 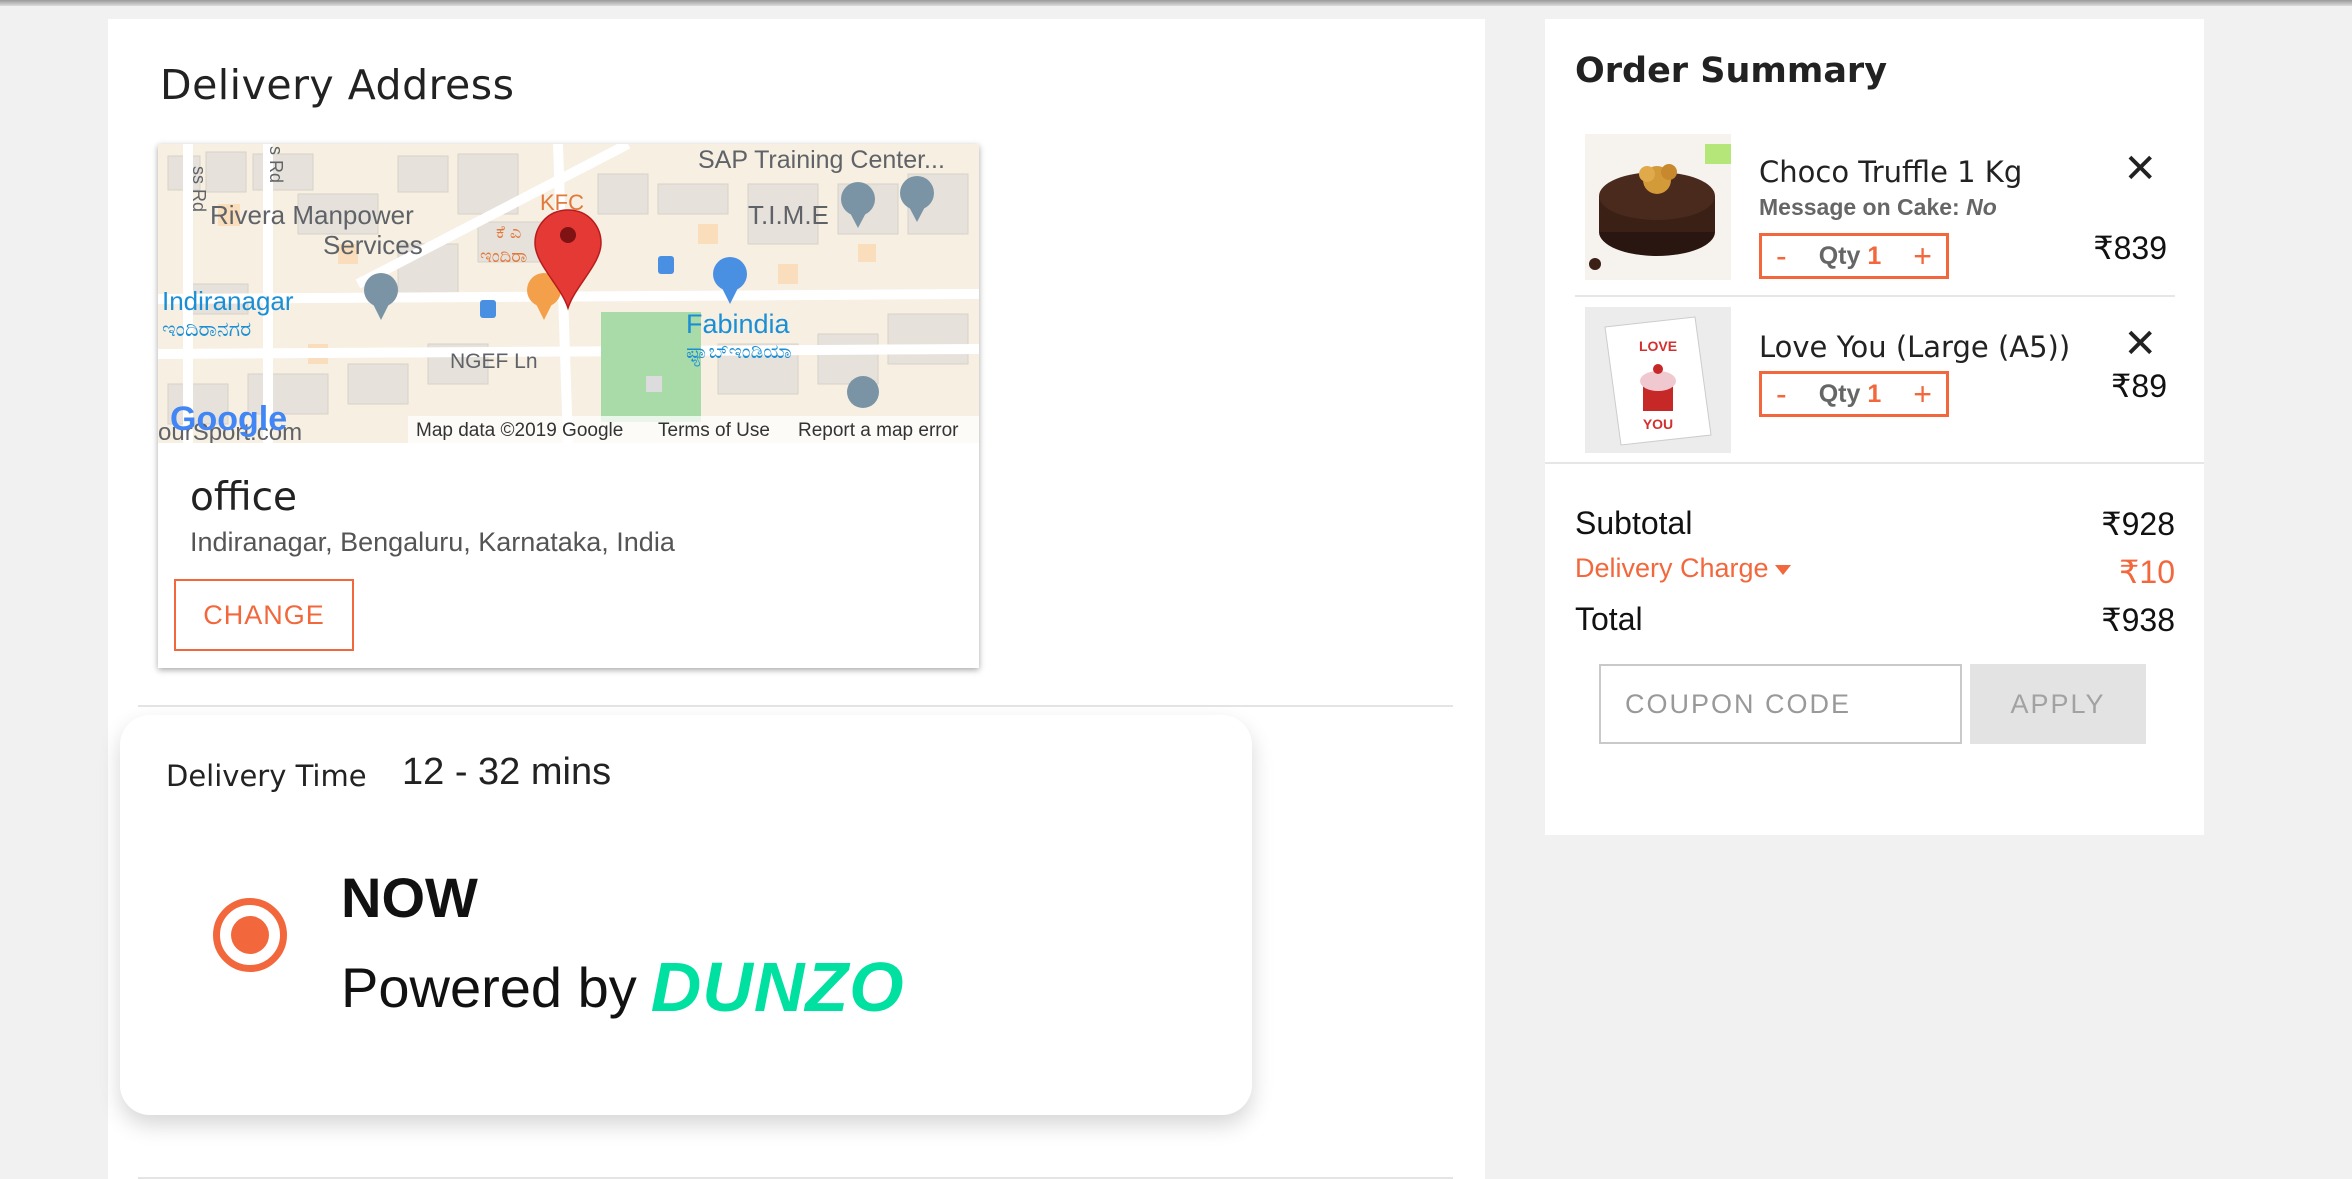 I want to click on delivery-now-radio, so click(x=250, y=935).